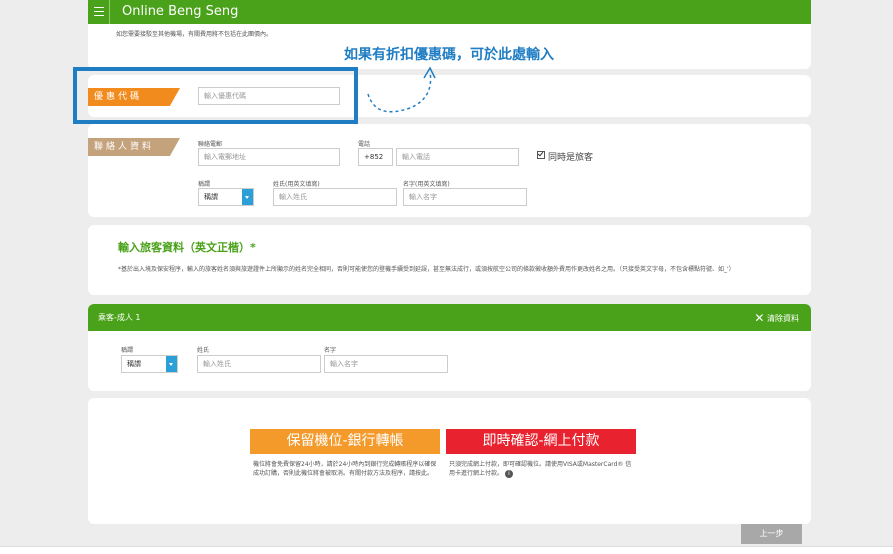 The image size is (893, 554). Describe the element at coordinates (99, 12) in the screenshot. I see `menu-icon` at that location.